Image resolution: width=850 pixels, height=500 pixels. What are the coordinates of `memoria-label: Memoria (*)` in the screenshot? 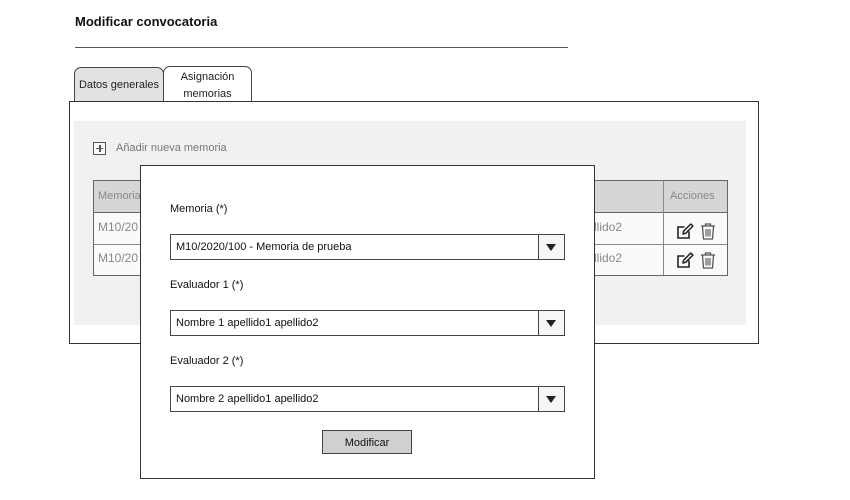 It's located at (199, 209).